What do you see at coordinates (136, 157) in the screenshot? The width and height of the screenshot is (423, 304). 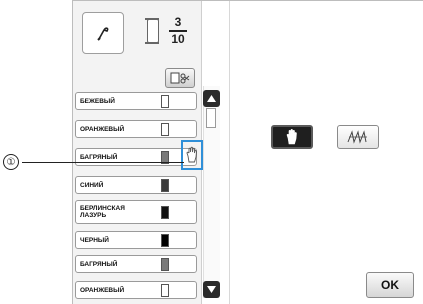 I see `color-item-selected: БАГРЯНЫЙ` at bounding box center [136, 157].